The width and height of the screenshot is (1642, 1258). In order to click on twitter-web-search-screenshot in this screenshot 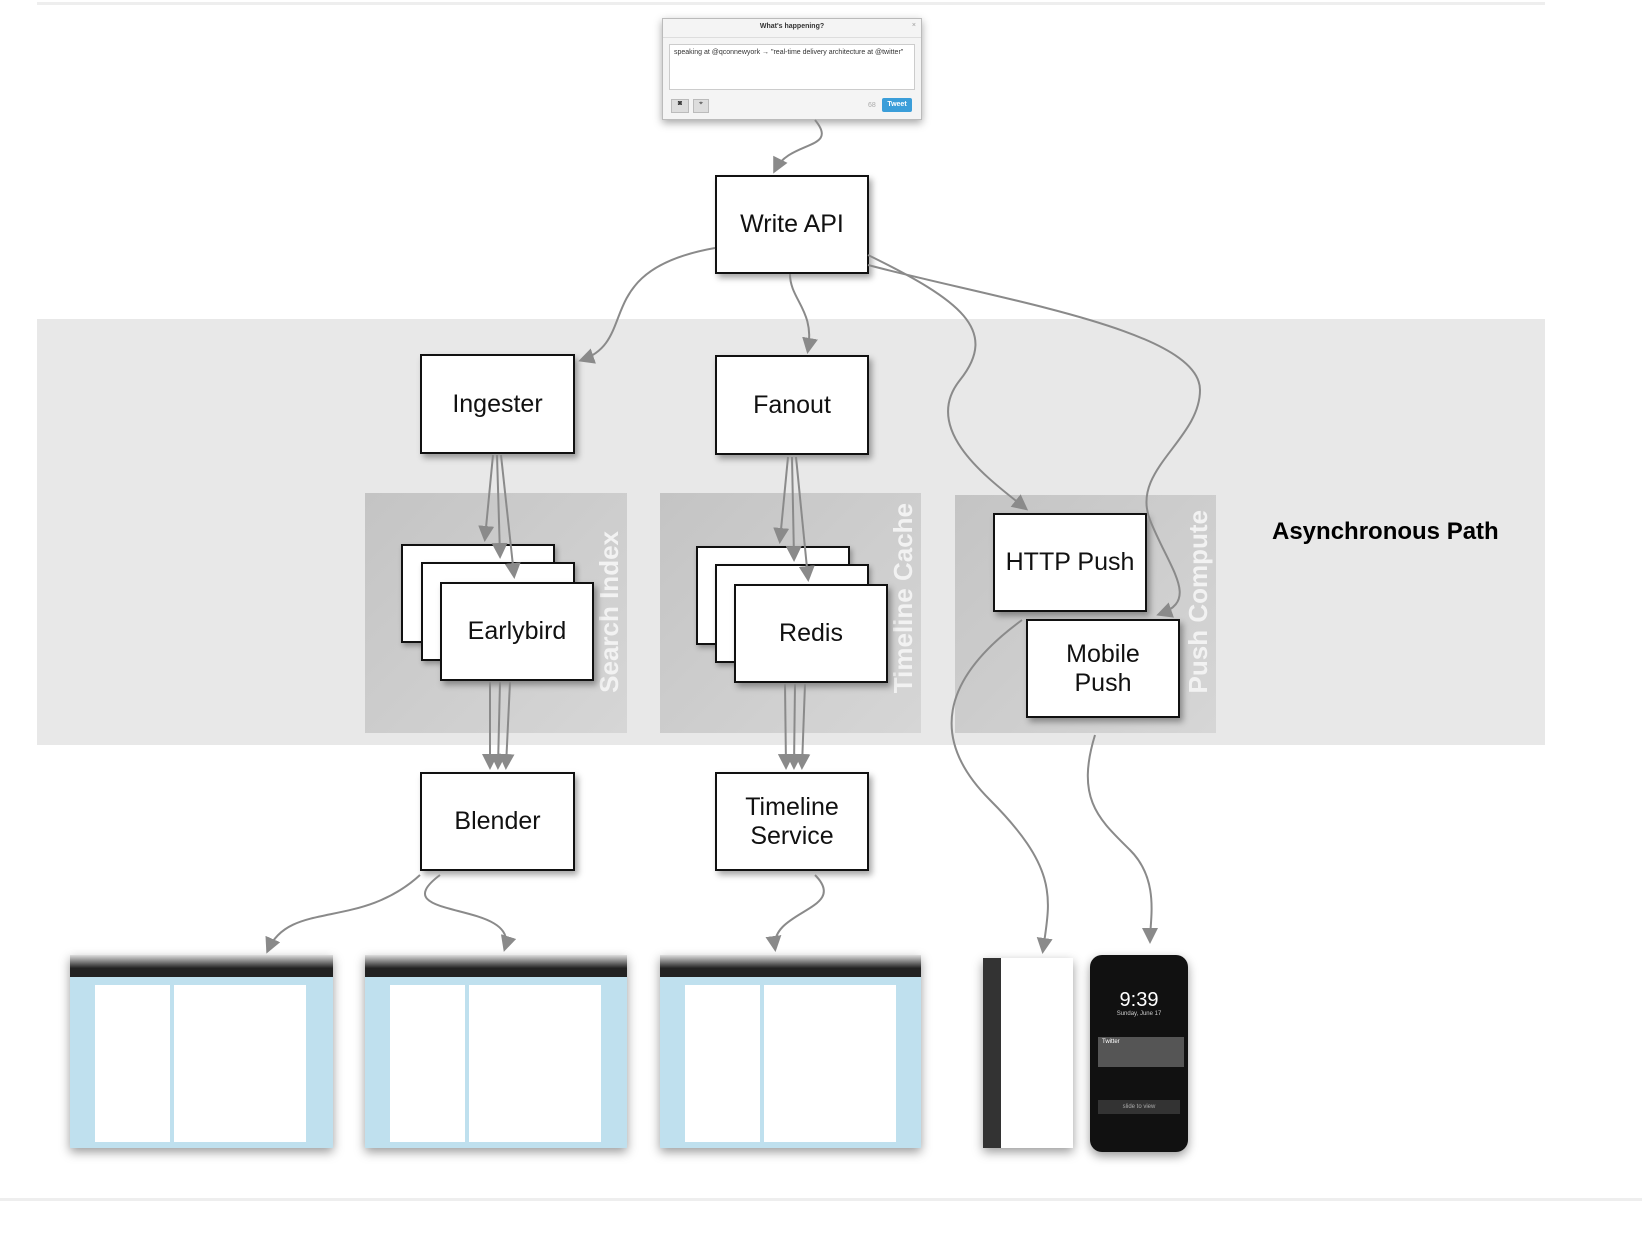, I will do `click(496, 1051)`.